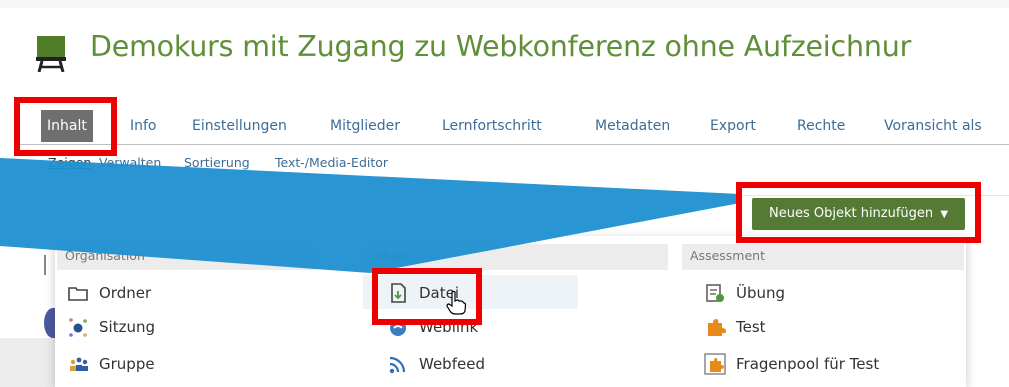 This screenshot has width=1009, height=387. Describe the element at coordinates (427, 296) in the screenshot. I see `annotation-box-datei` at that location.